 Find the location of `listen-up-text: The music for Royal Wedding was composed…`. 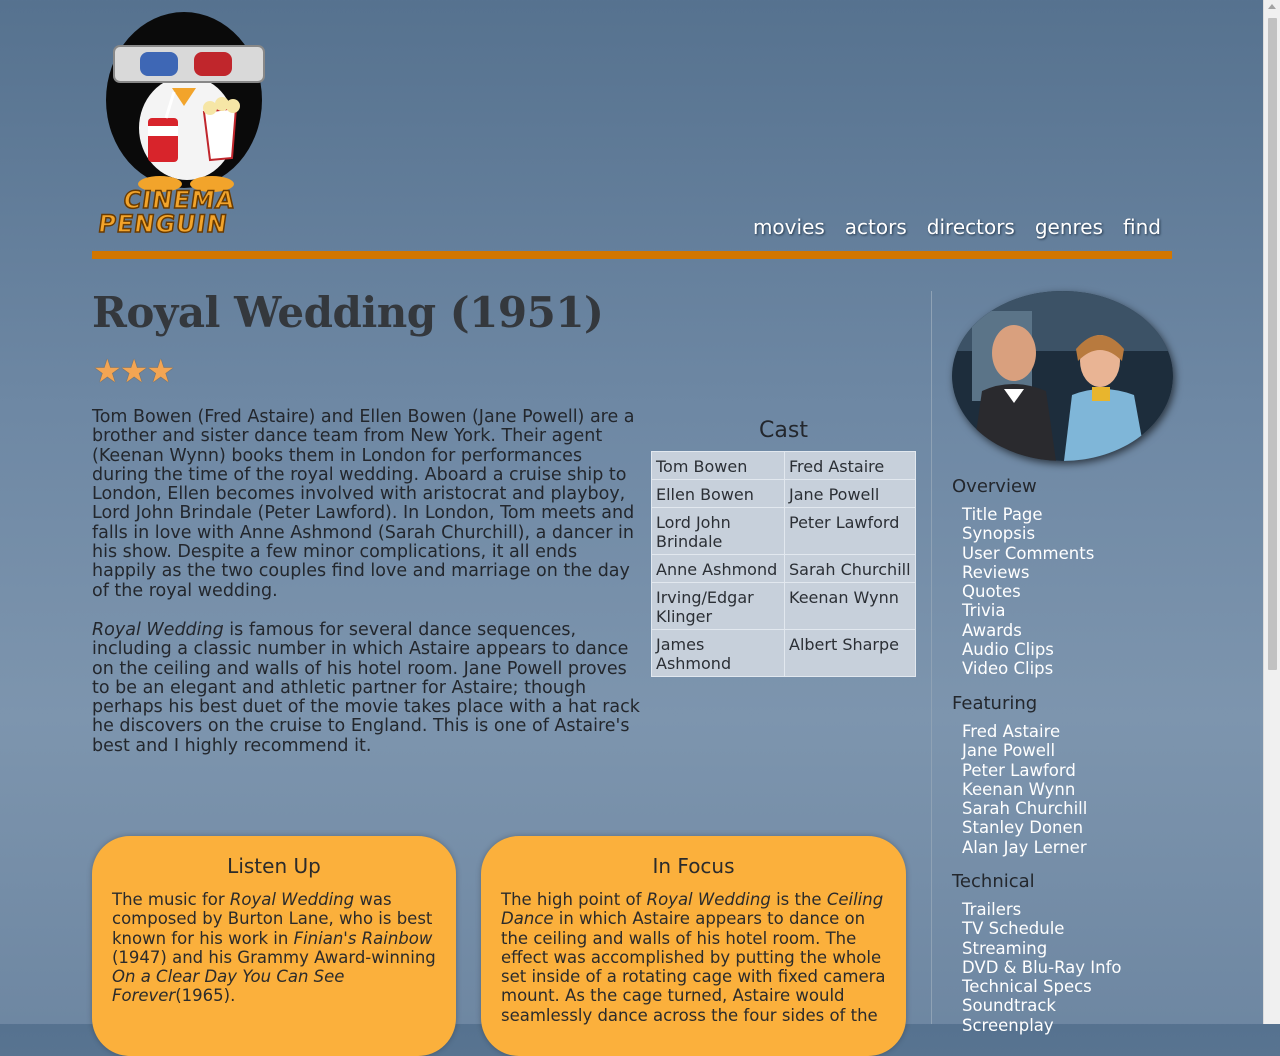

listen-up-text: The music for Royal Wedding was composed… is located at coordinates (274, 948).